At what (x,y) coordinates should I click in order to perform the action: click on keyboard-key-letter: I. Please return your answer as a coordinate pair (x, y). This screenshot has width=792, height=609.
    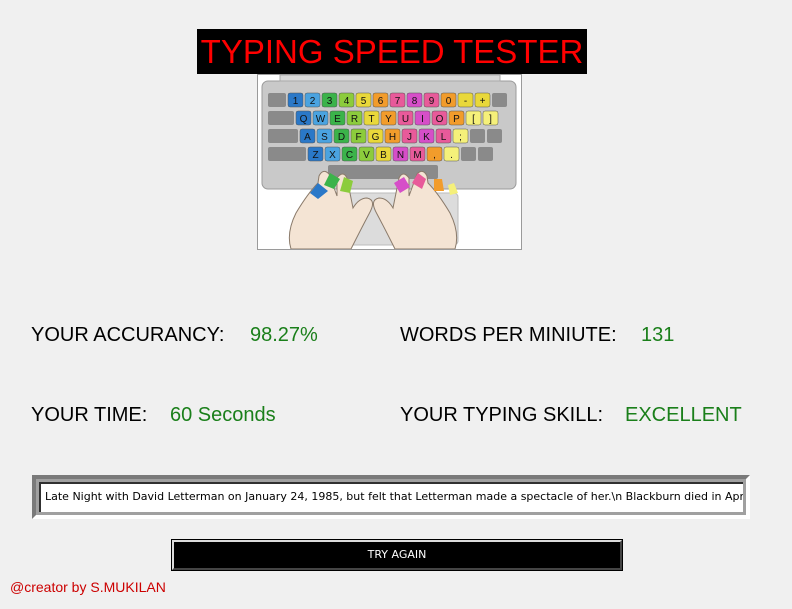
    Looking at the image, I should click on (422, 119).